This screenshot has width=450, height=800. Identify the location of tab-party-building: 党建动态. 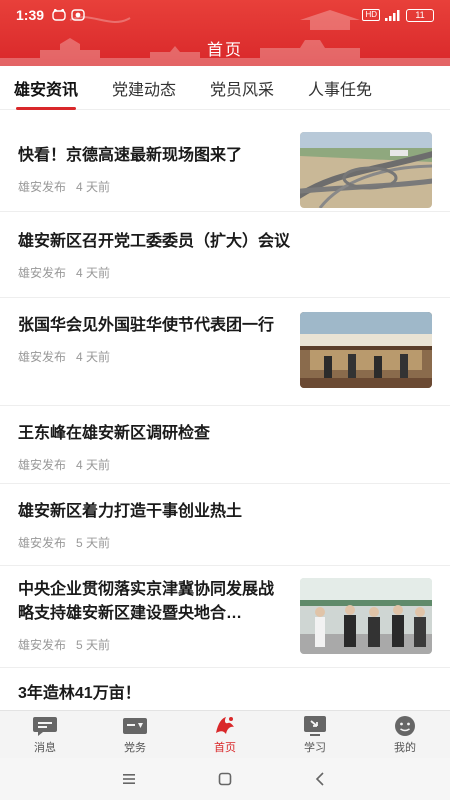
(144, 91).